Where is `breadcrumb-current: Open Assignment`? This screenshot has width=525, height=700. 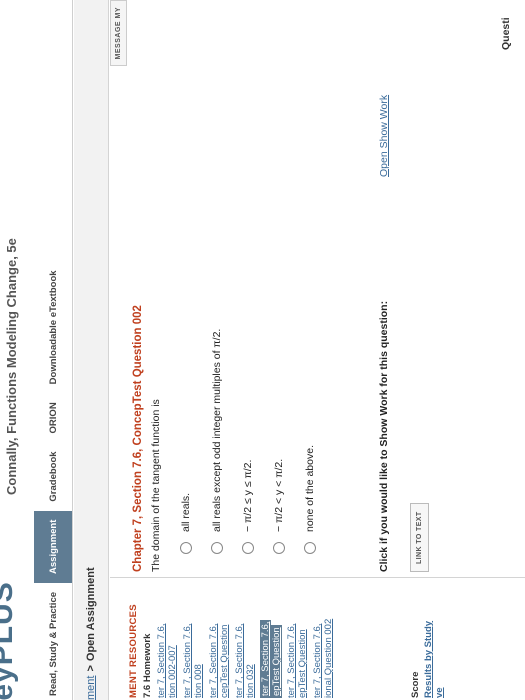 breadcrumb-current: Open Assignment is located at coordinates (91, 614).